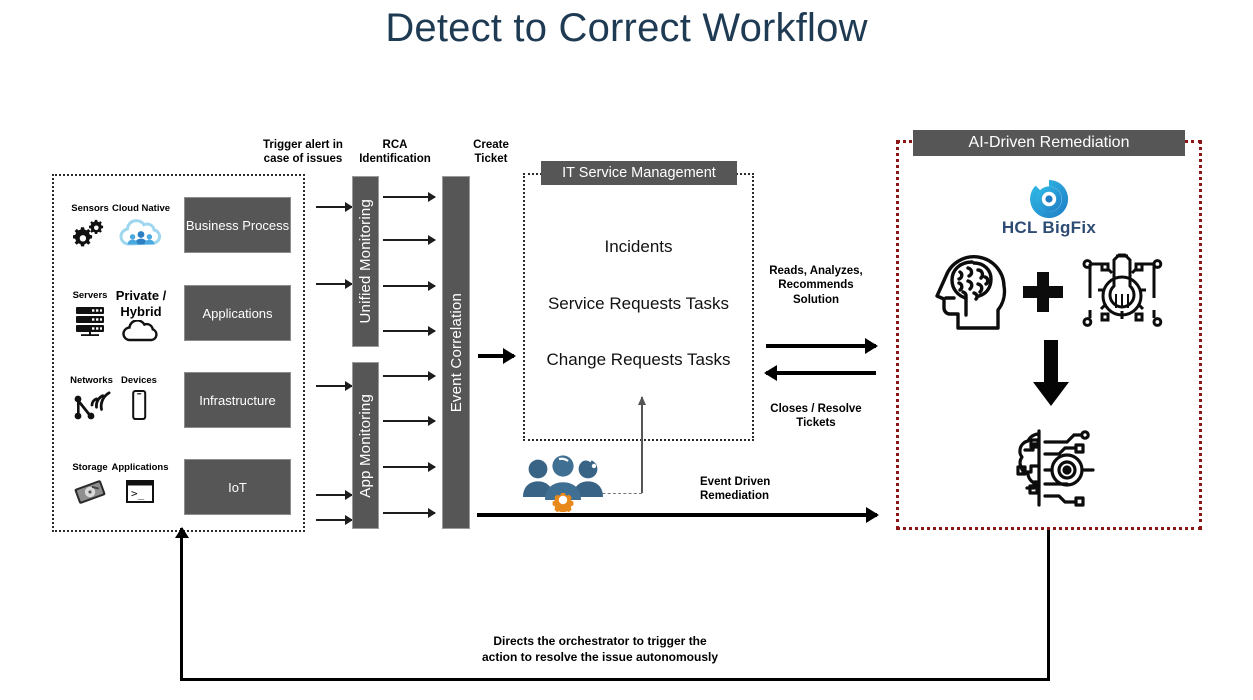  Describe the element at coordinates (638, 304) in the screenshot. I see `itsm-item-service-requests: Service Requests Tasks` at that location.